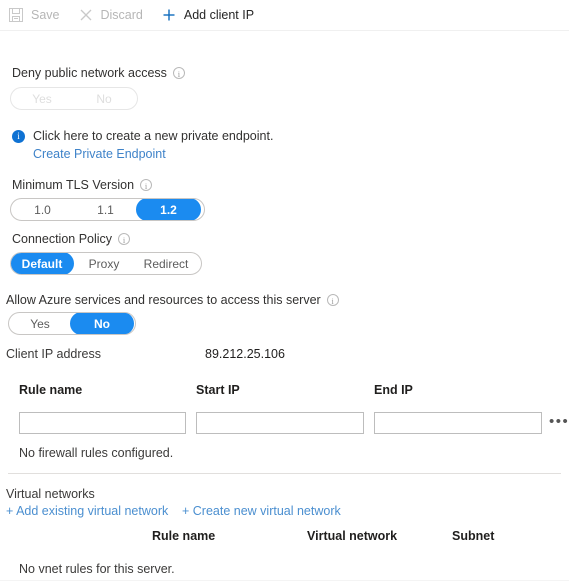 This screenshot has height=587, width=569. What do you see at coordinates (87, 511) in the screenshot?
I see `add-existing-virtual-network-link: + Add existing virtual network` at bounding box center [87, 511].